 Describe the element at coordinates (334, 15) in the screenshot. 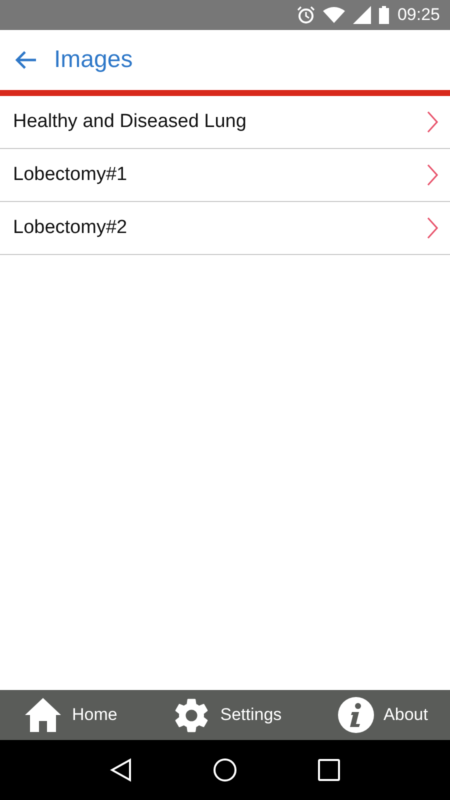

I see `wifi-icon` at that location.